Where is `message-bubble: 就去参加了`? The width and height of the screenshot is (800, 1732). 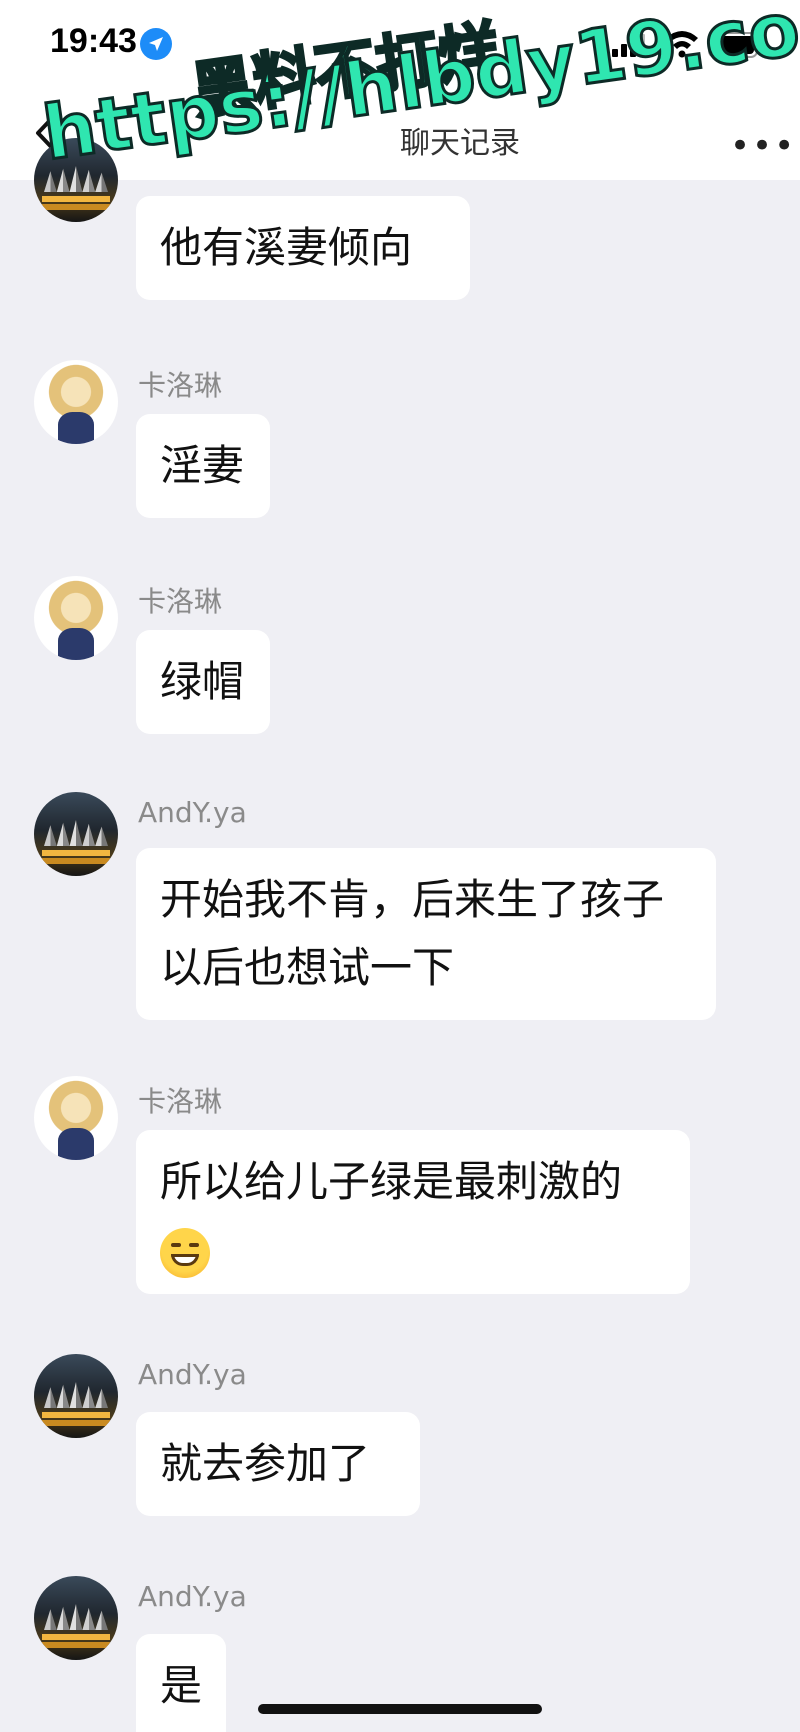 message-bubble: 就去参加了 is located at coordinates (278, 1464).